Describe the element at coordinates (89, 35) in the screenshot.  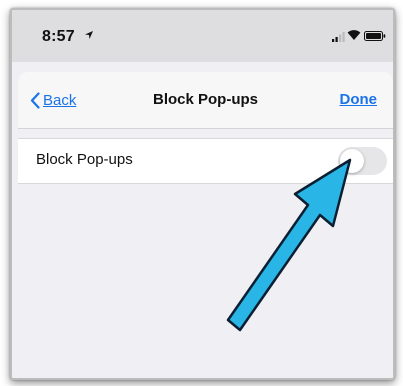
I see `location-icon` at that location.